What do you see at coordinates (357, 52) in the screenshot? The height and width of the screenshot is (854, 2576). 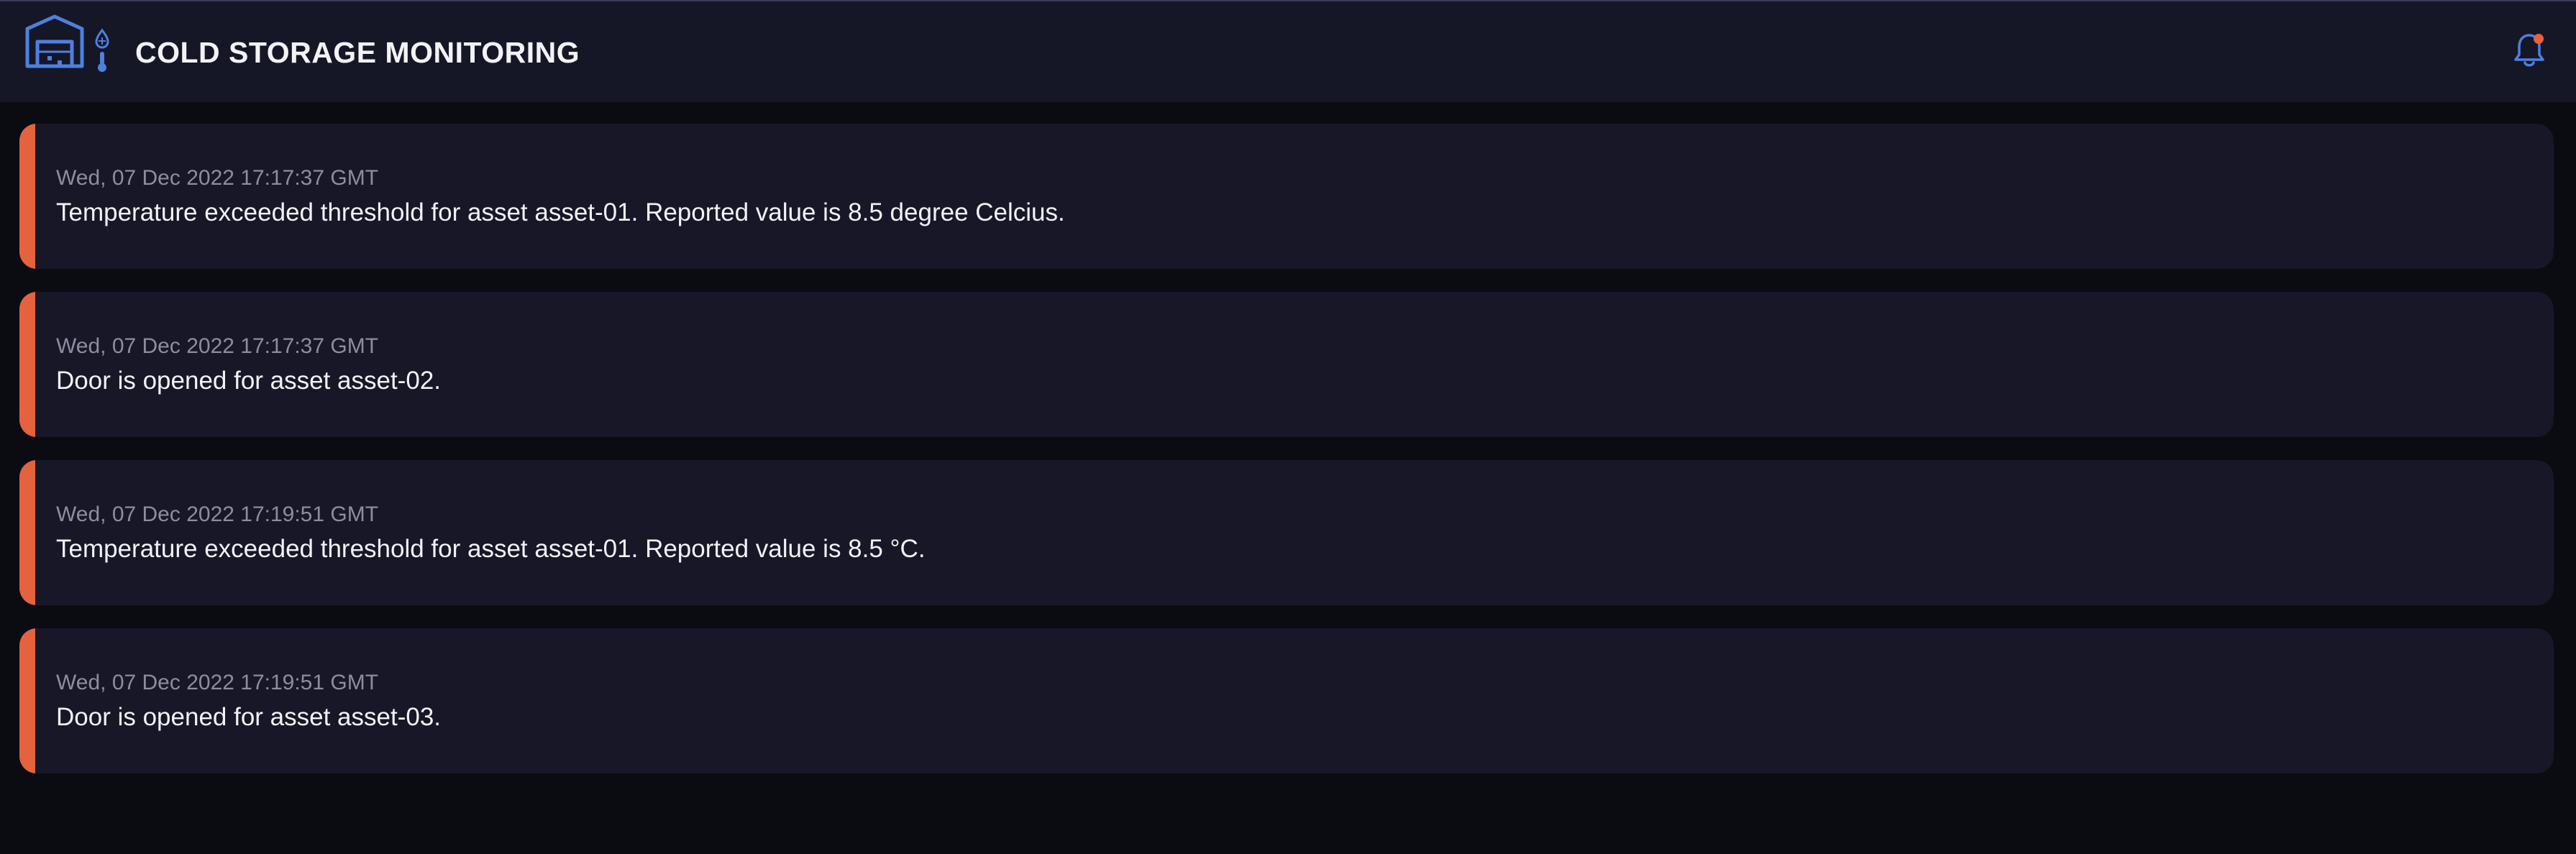 I see `app-title: COLD STORAGE MONITORING` at bounding box center [357, 52].